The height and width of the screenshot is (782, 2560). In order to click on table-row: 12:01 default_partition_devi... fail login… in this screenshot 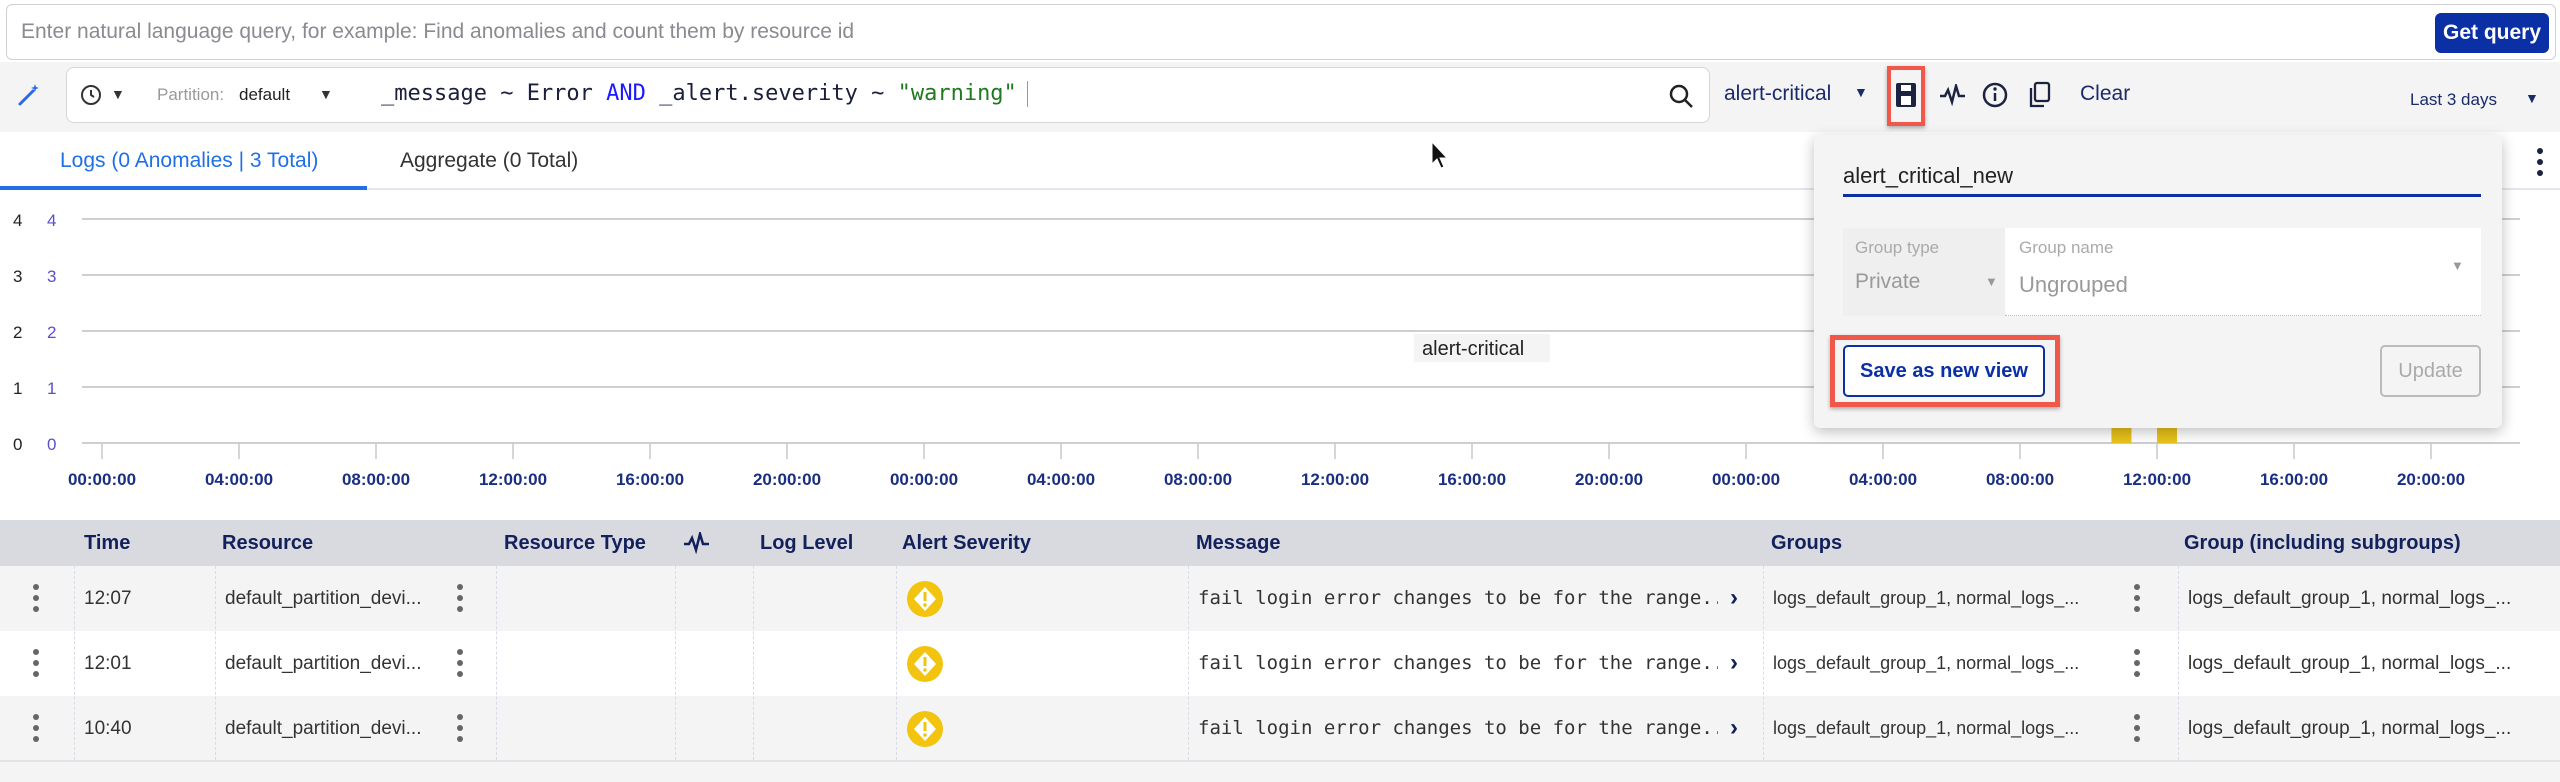, I will do `click(1280, 663)`.